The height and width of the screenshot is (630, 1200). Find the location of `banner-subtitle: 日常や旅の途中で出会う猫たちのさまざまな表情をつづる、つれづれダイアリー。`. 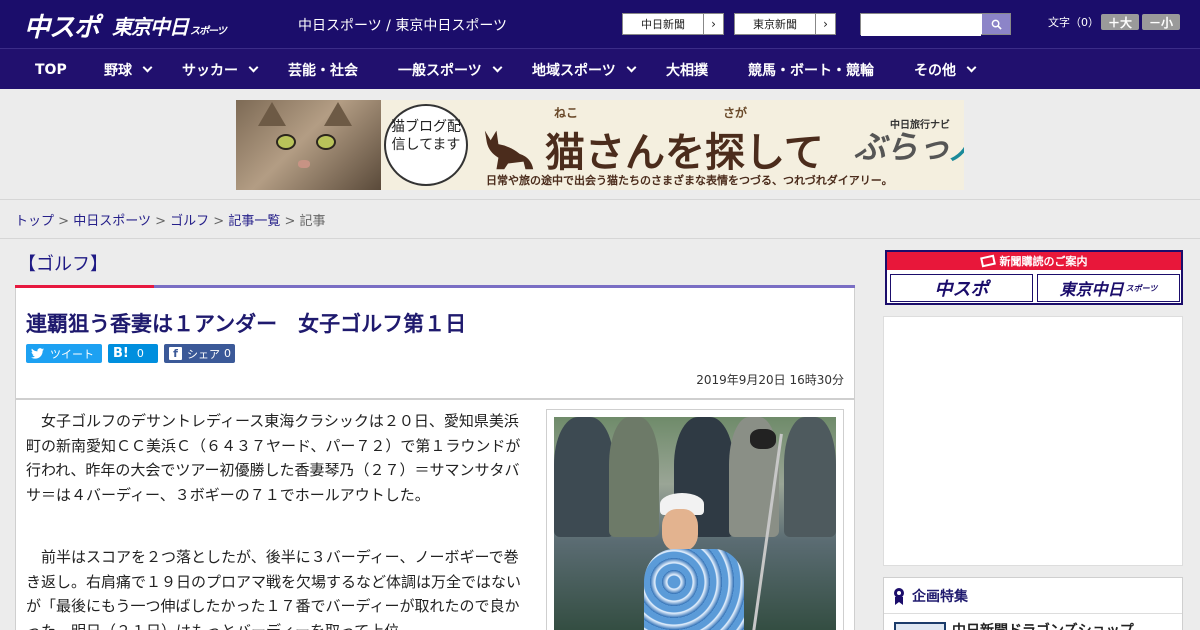

banner-subtitle: 日常や旅の途中で出会う猫たちのさまざまな表情をつづる、つれづれダイアリー。 is located at coordinates (689, 180).